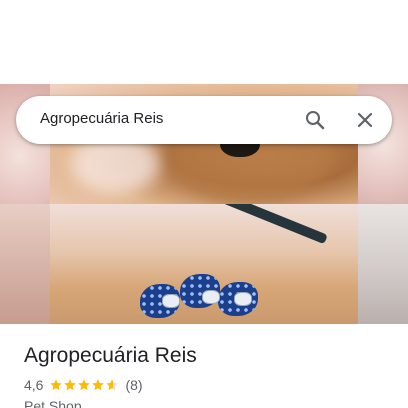 Image resolution: width=408 pixels, height=408 pixels. I want to click on search-icon, so click(315, 120).